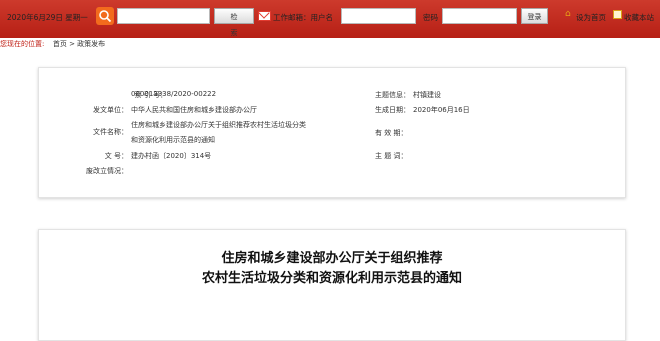 This screenshot has height=341, width=660. Describe the element at coordinates (392, 110) in the screenshot. I see `generated-date-label: 生成日期：` at that location.